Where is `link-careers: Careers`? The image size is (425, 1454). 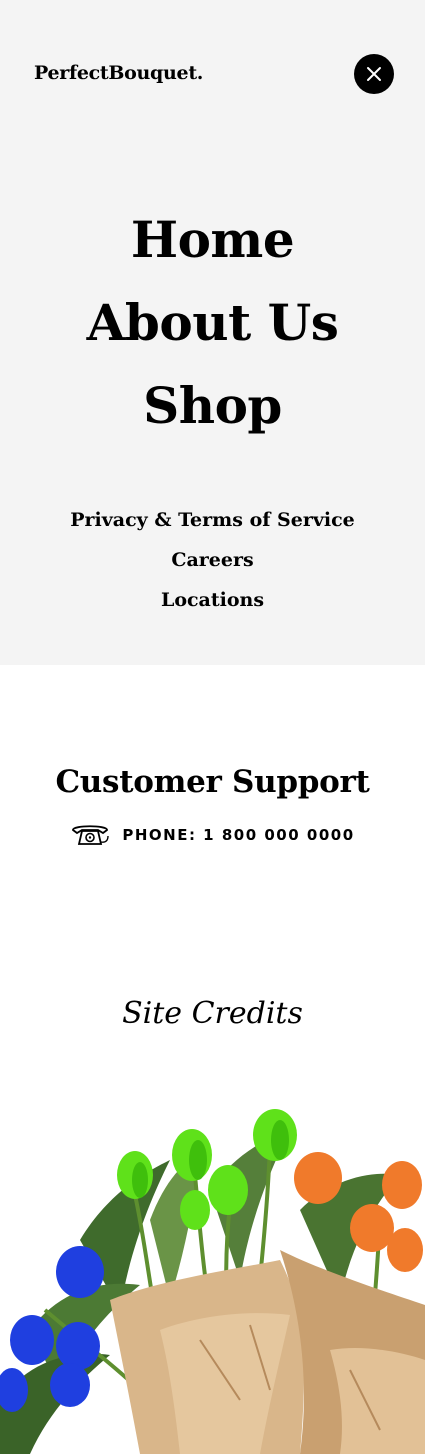 link-careers: Careers is located at coordinates (212, 560).